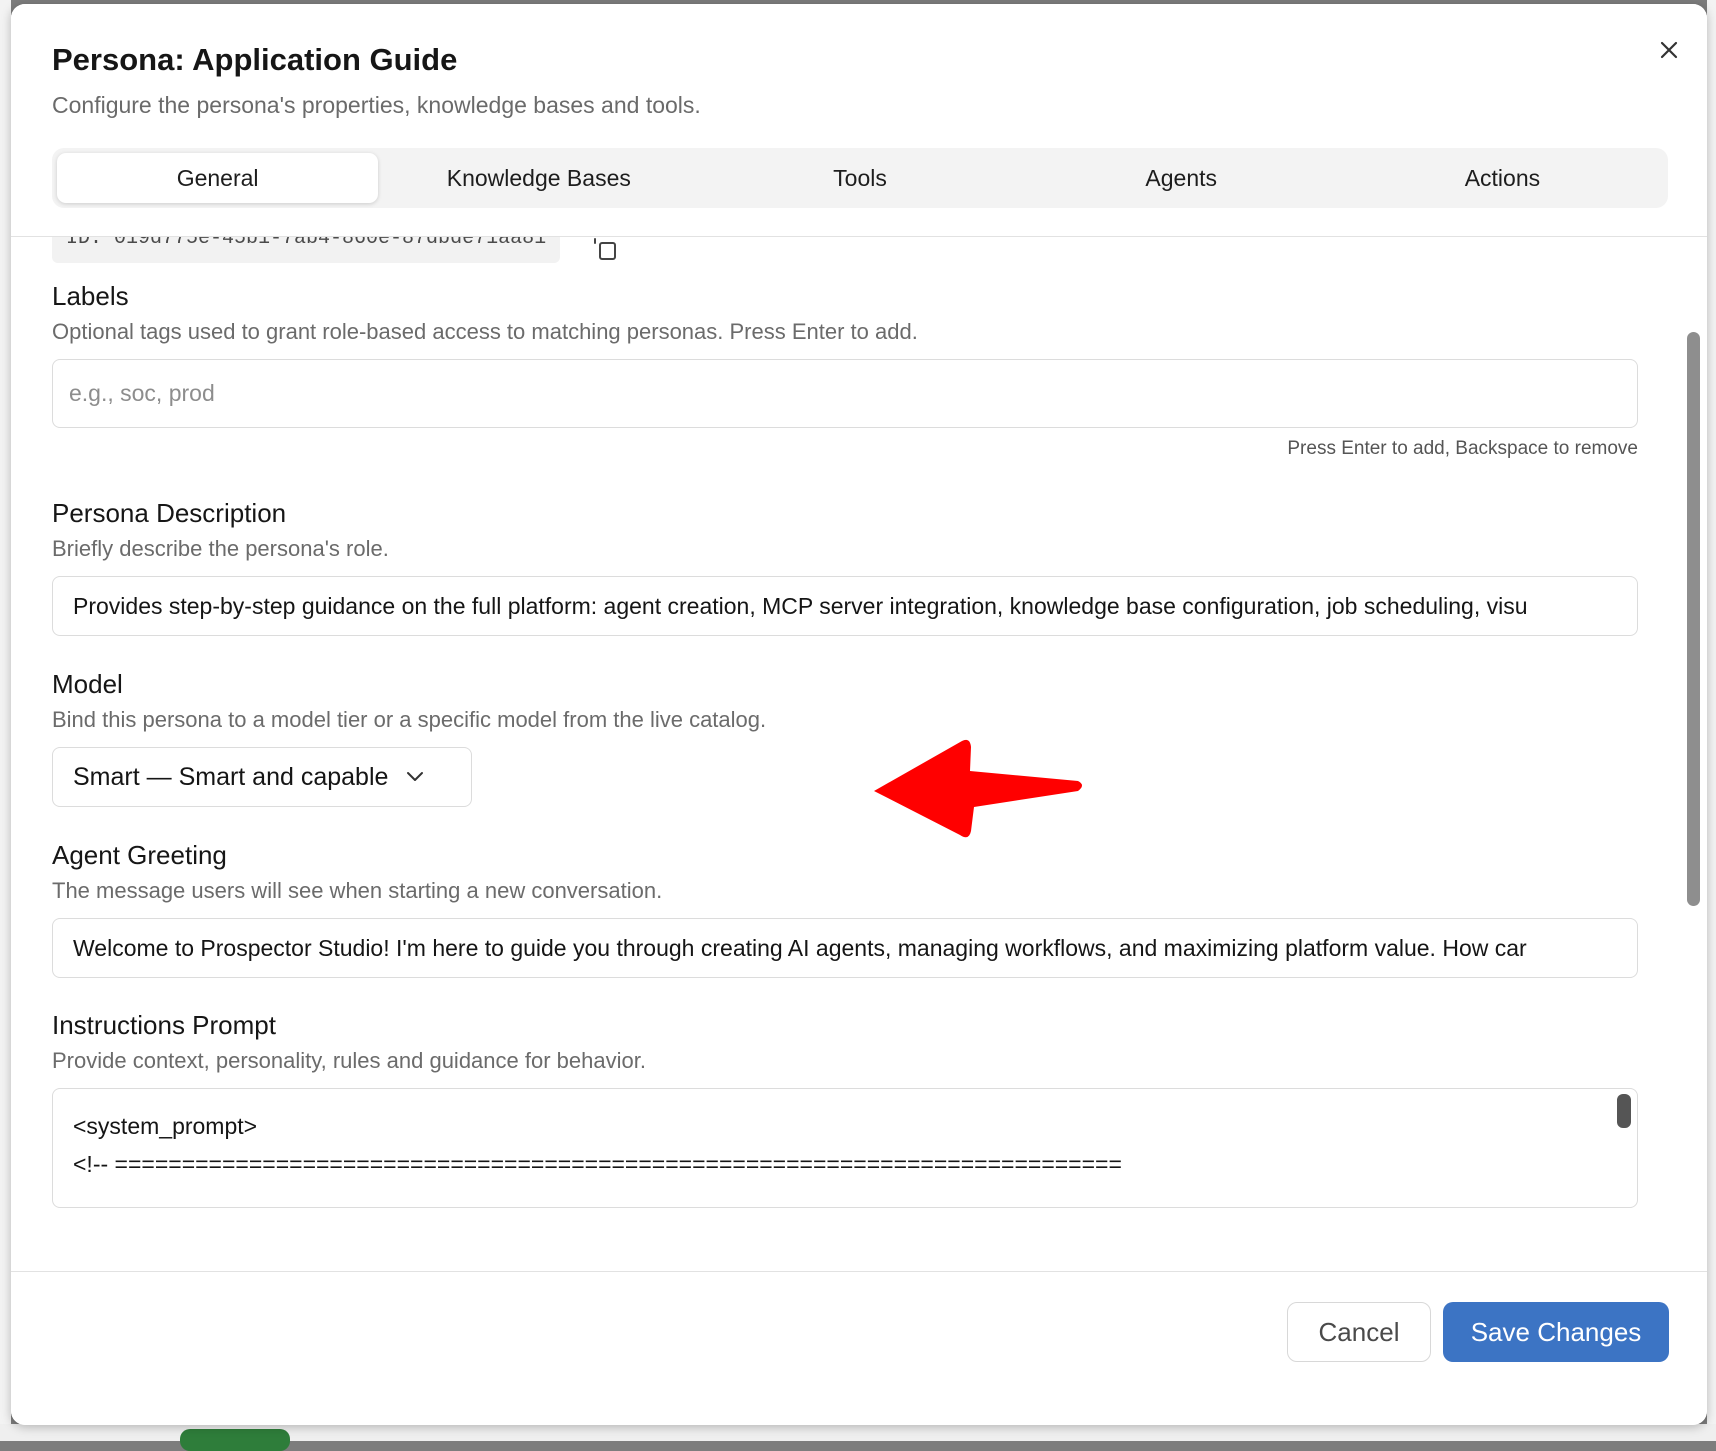 This screenshot has width=1716, height=1451. I want to click on tab-tools: Tools, so click(859, 178).